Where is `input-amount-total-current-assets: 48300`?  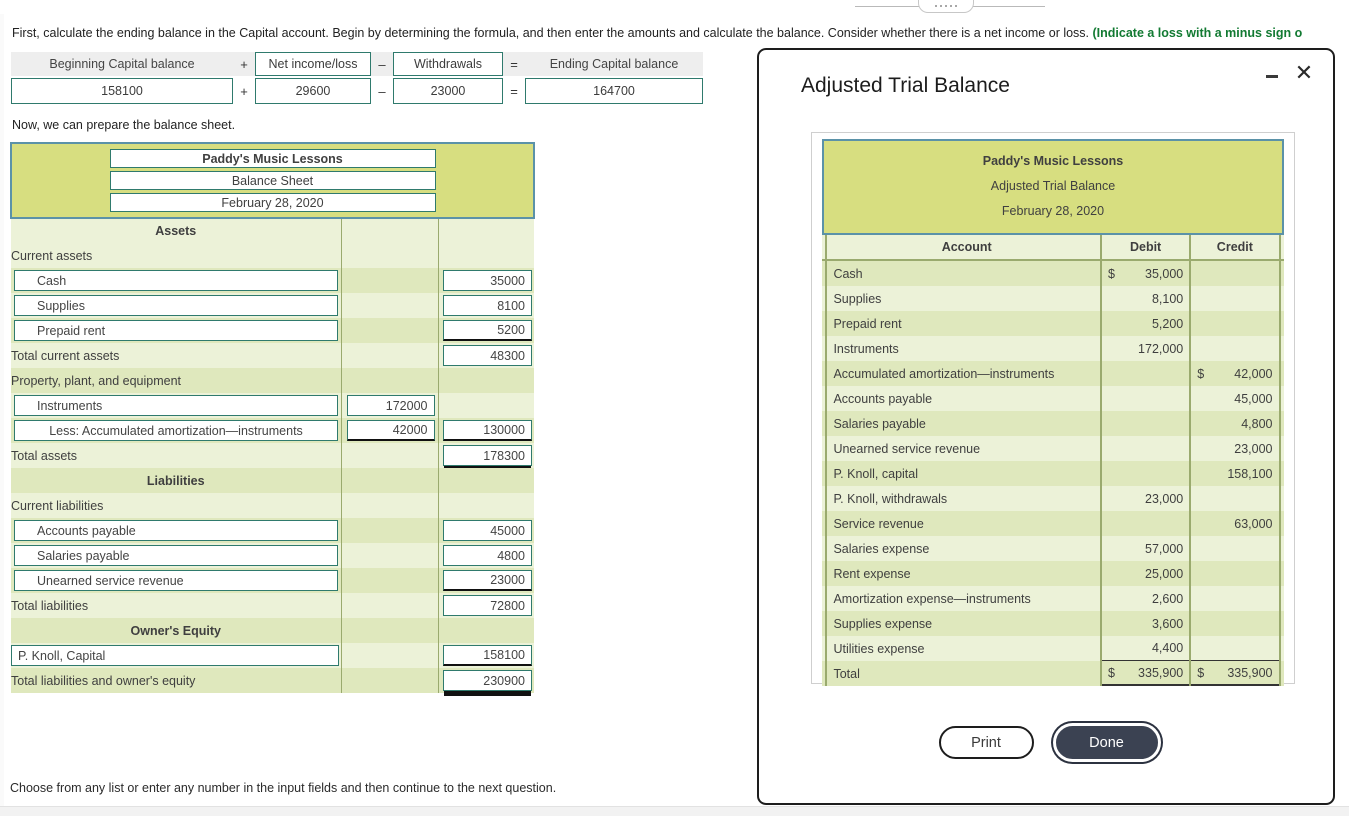 input-amount-total-current-assets: 48300 is located at coordinates (487, 355).